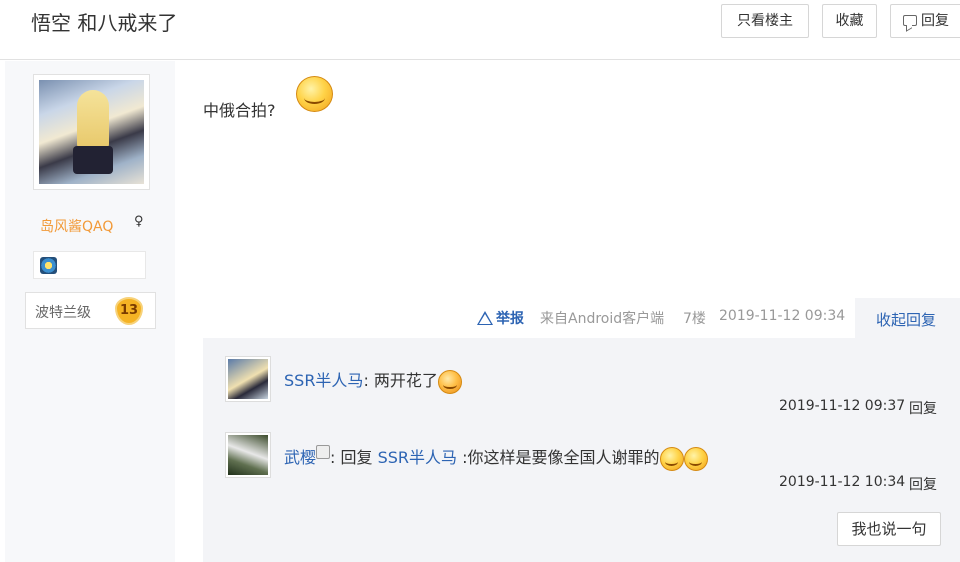  Describe the element at coordinates (765, 21) in the screenshot. I see `only-op-button: 只看楼主` at that location.